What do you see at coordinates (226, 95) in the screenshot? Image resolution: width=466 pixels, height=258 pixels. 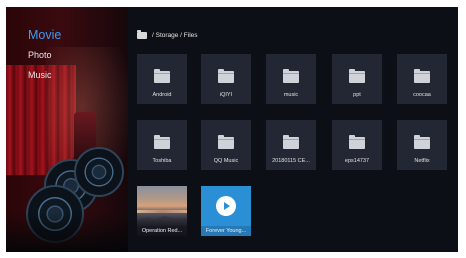 I see `folder-label: iQIYI` at bounding box center [226, 95].